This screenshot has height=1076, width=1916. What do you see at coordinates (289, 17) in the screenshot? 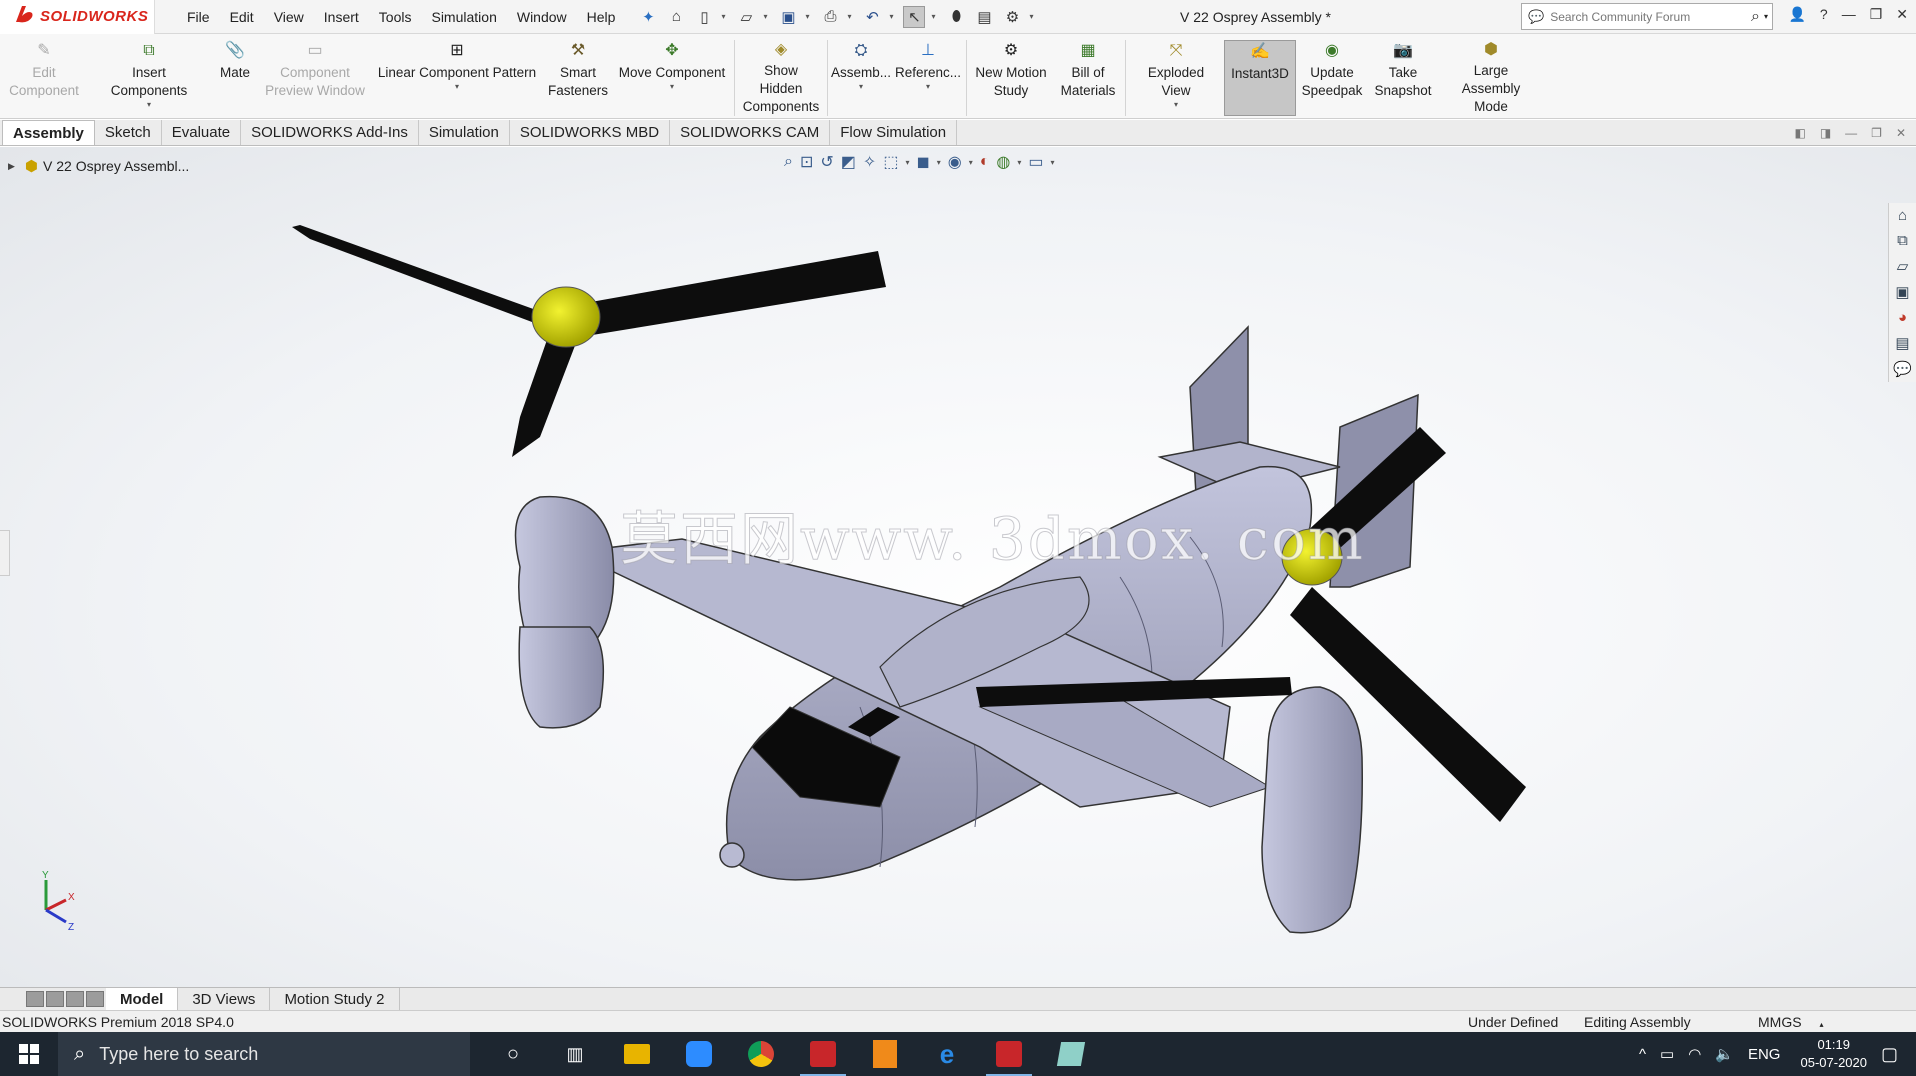
I see `menu-view: View` at bounding box center [289, 17].